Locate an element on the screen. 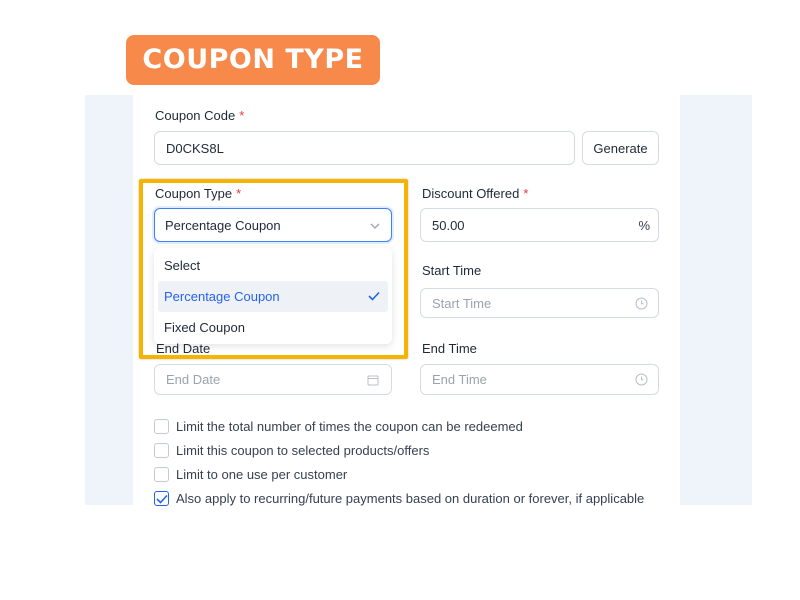 This screenshot has width=800, height=600. start-time-input: Start Time is located at coordinates (539, 303).